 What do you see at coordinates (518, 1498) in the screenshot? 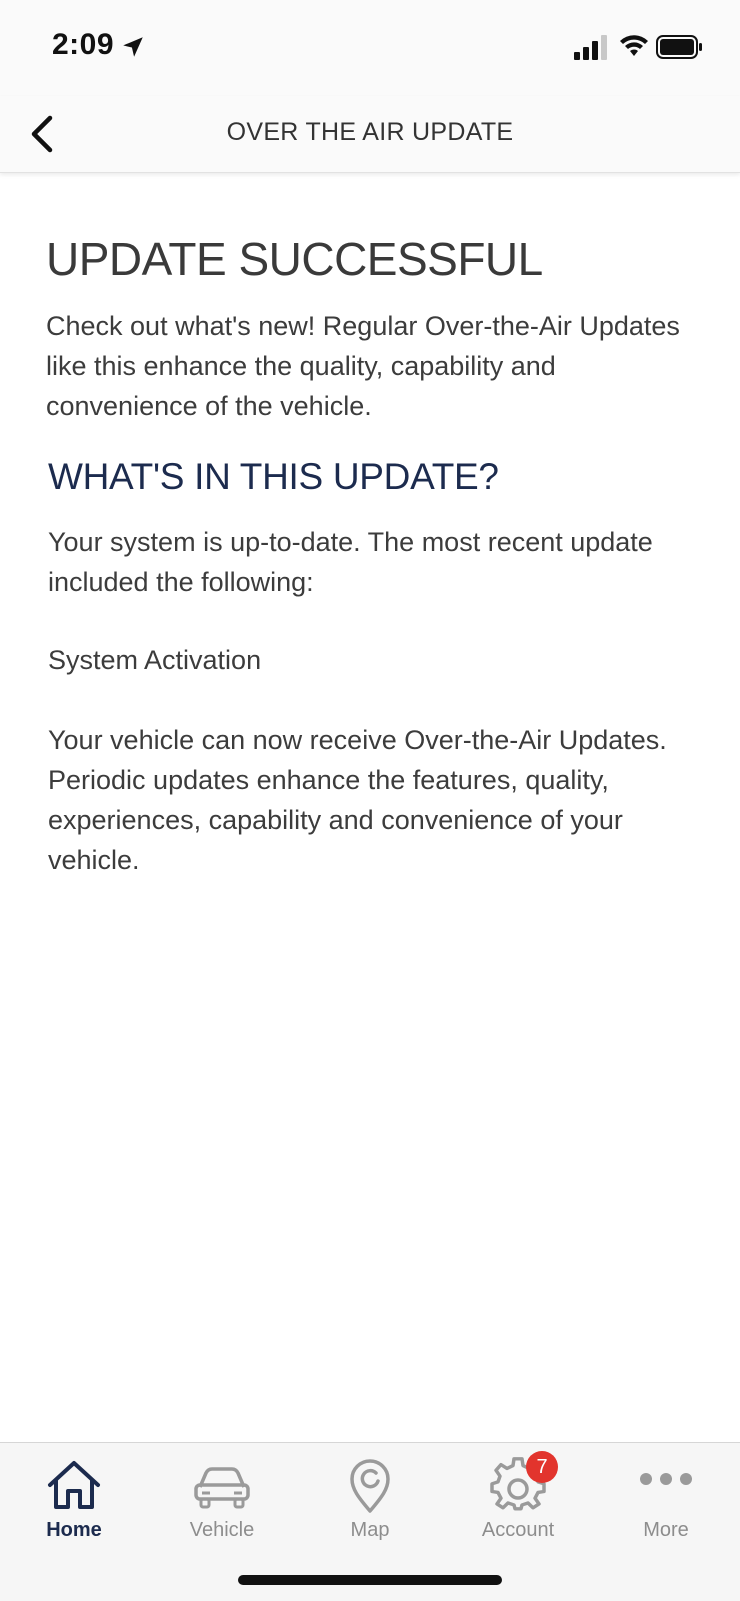
I see `tab-account: 7 Account` at bounding box center [518, 1498].